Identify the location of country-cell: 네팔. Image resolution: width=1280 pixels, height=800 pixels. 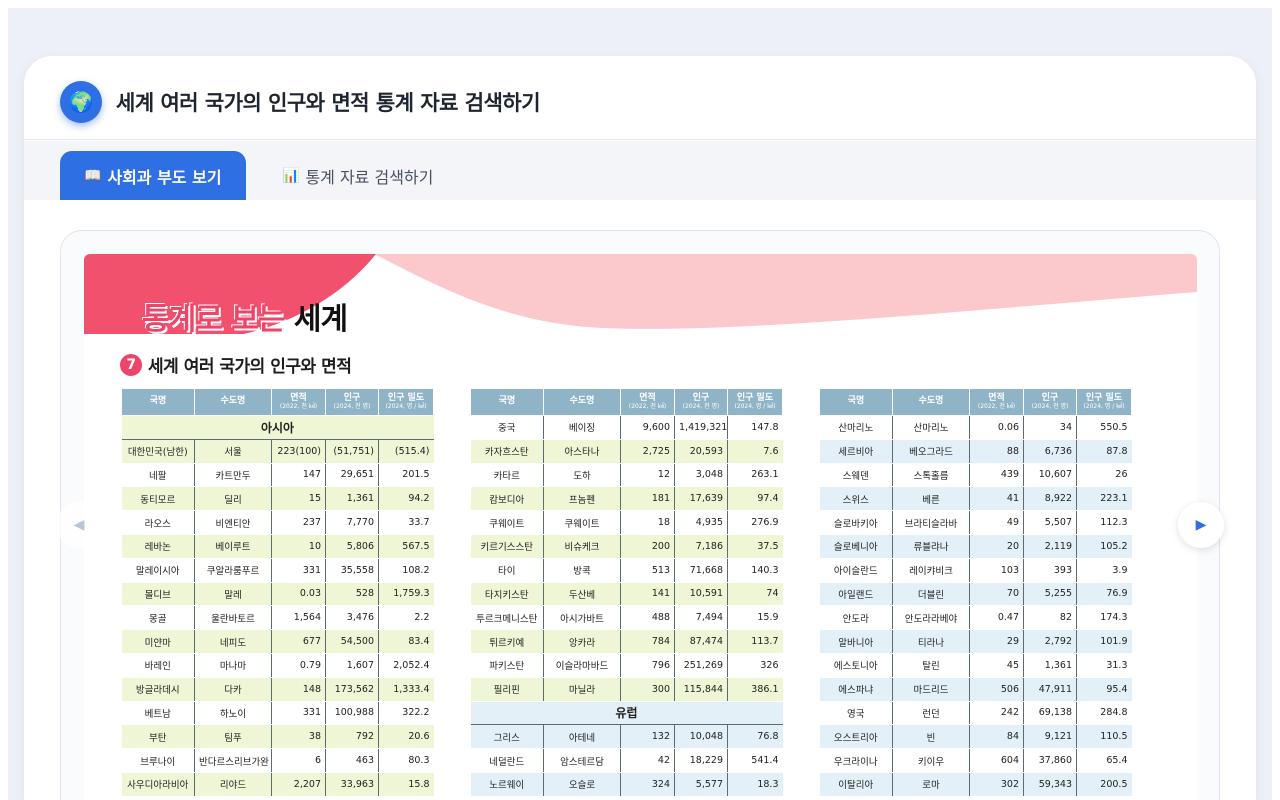
(158, 475).